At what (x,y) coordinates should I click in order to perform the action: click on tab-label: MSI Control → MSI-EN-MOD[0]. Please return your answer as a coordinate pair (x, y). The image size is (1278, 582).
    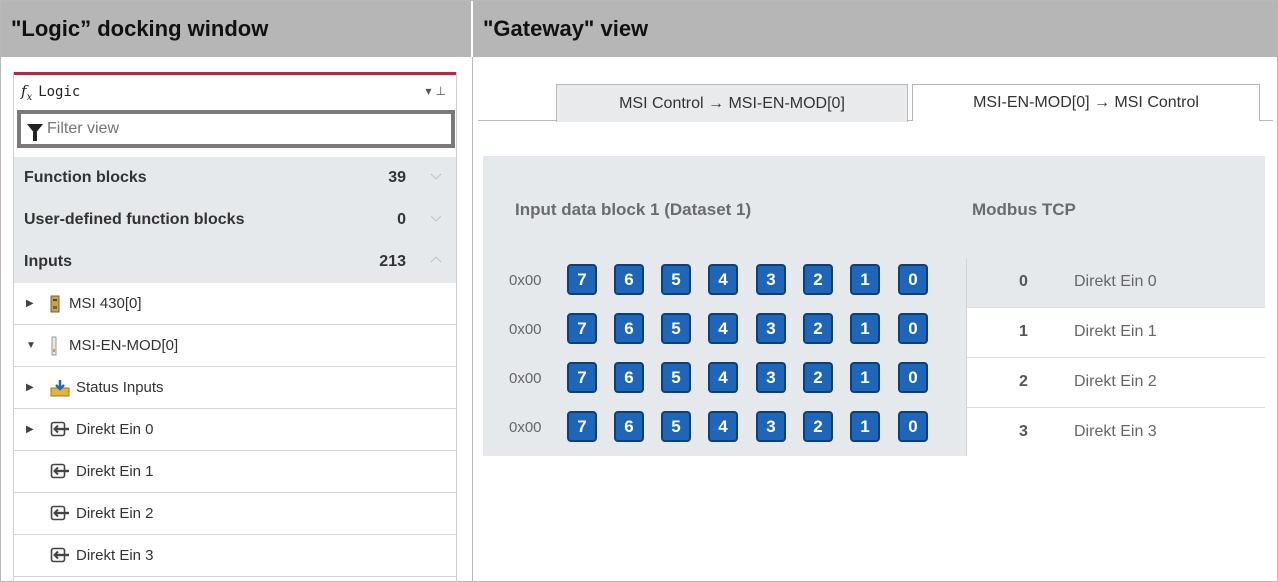
    Looking at the image, I should click on (732, 103).